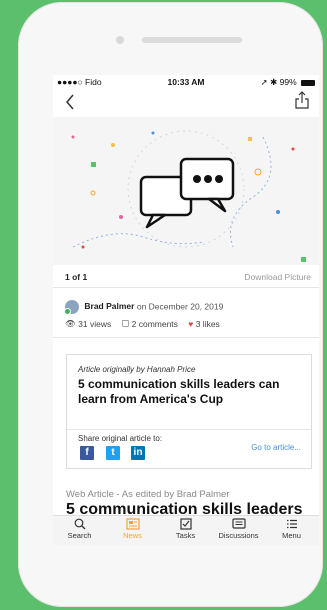 This screenshot has width=327, height=610. I want to click on location-icon: ➚, so click(264, 82).